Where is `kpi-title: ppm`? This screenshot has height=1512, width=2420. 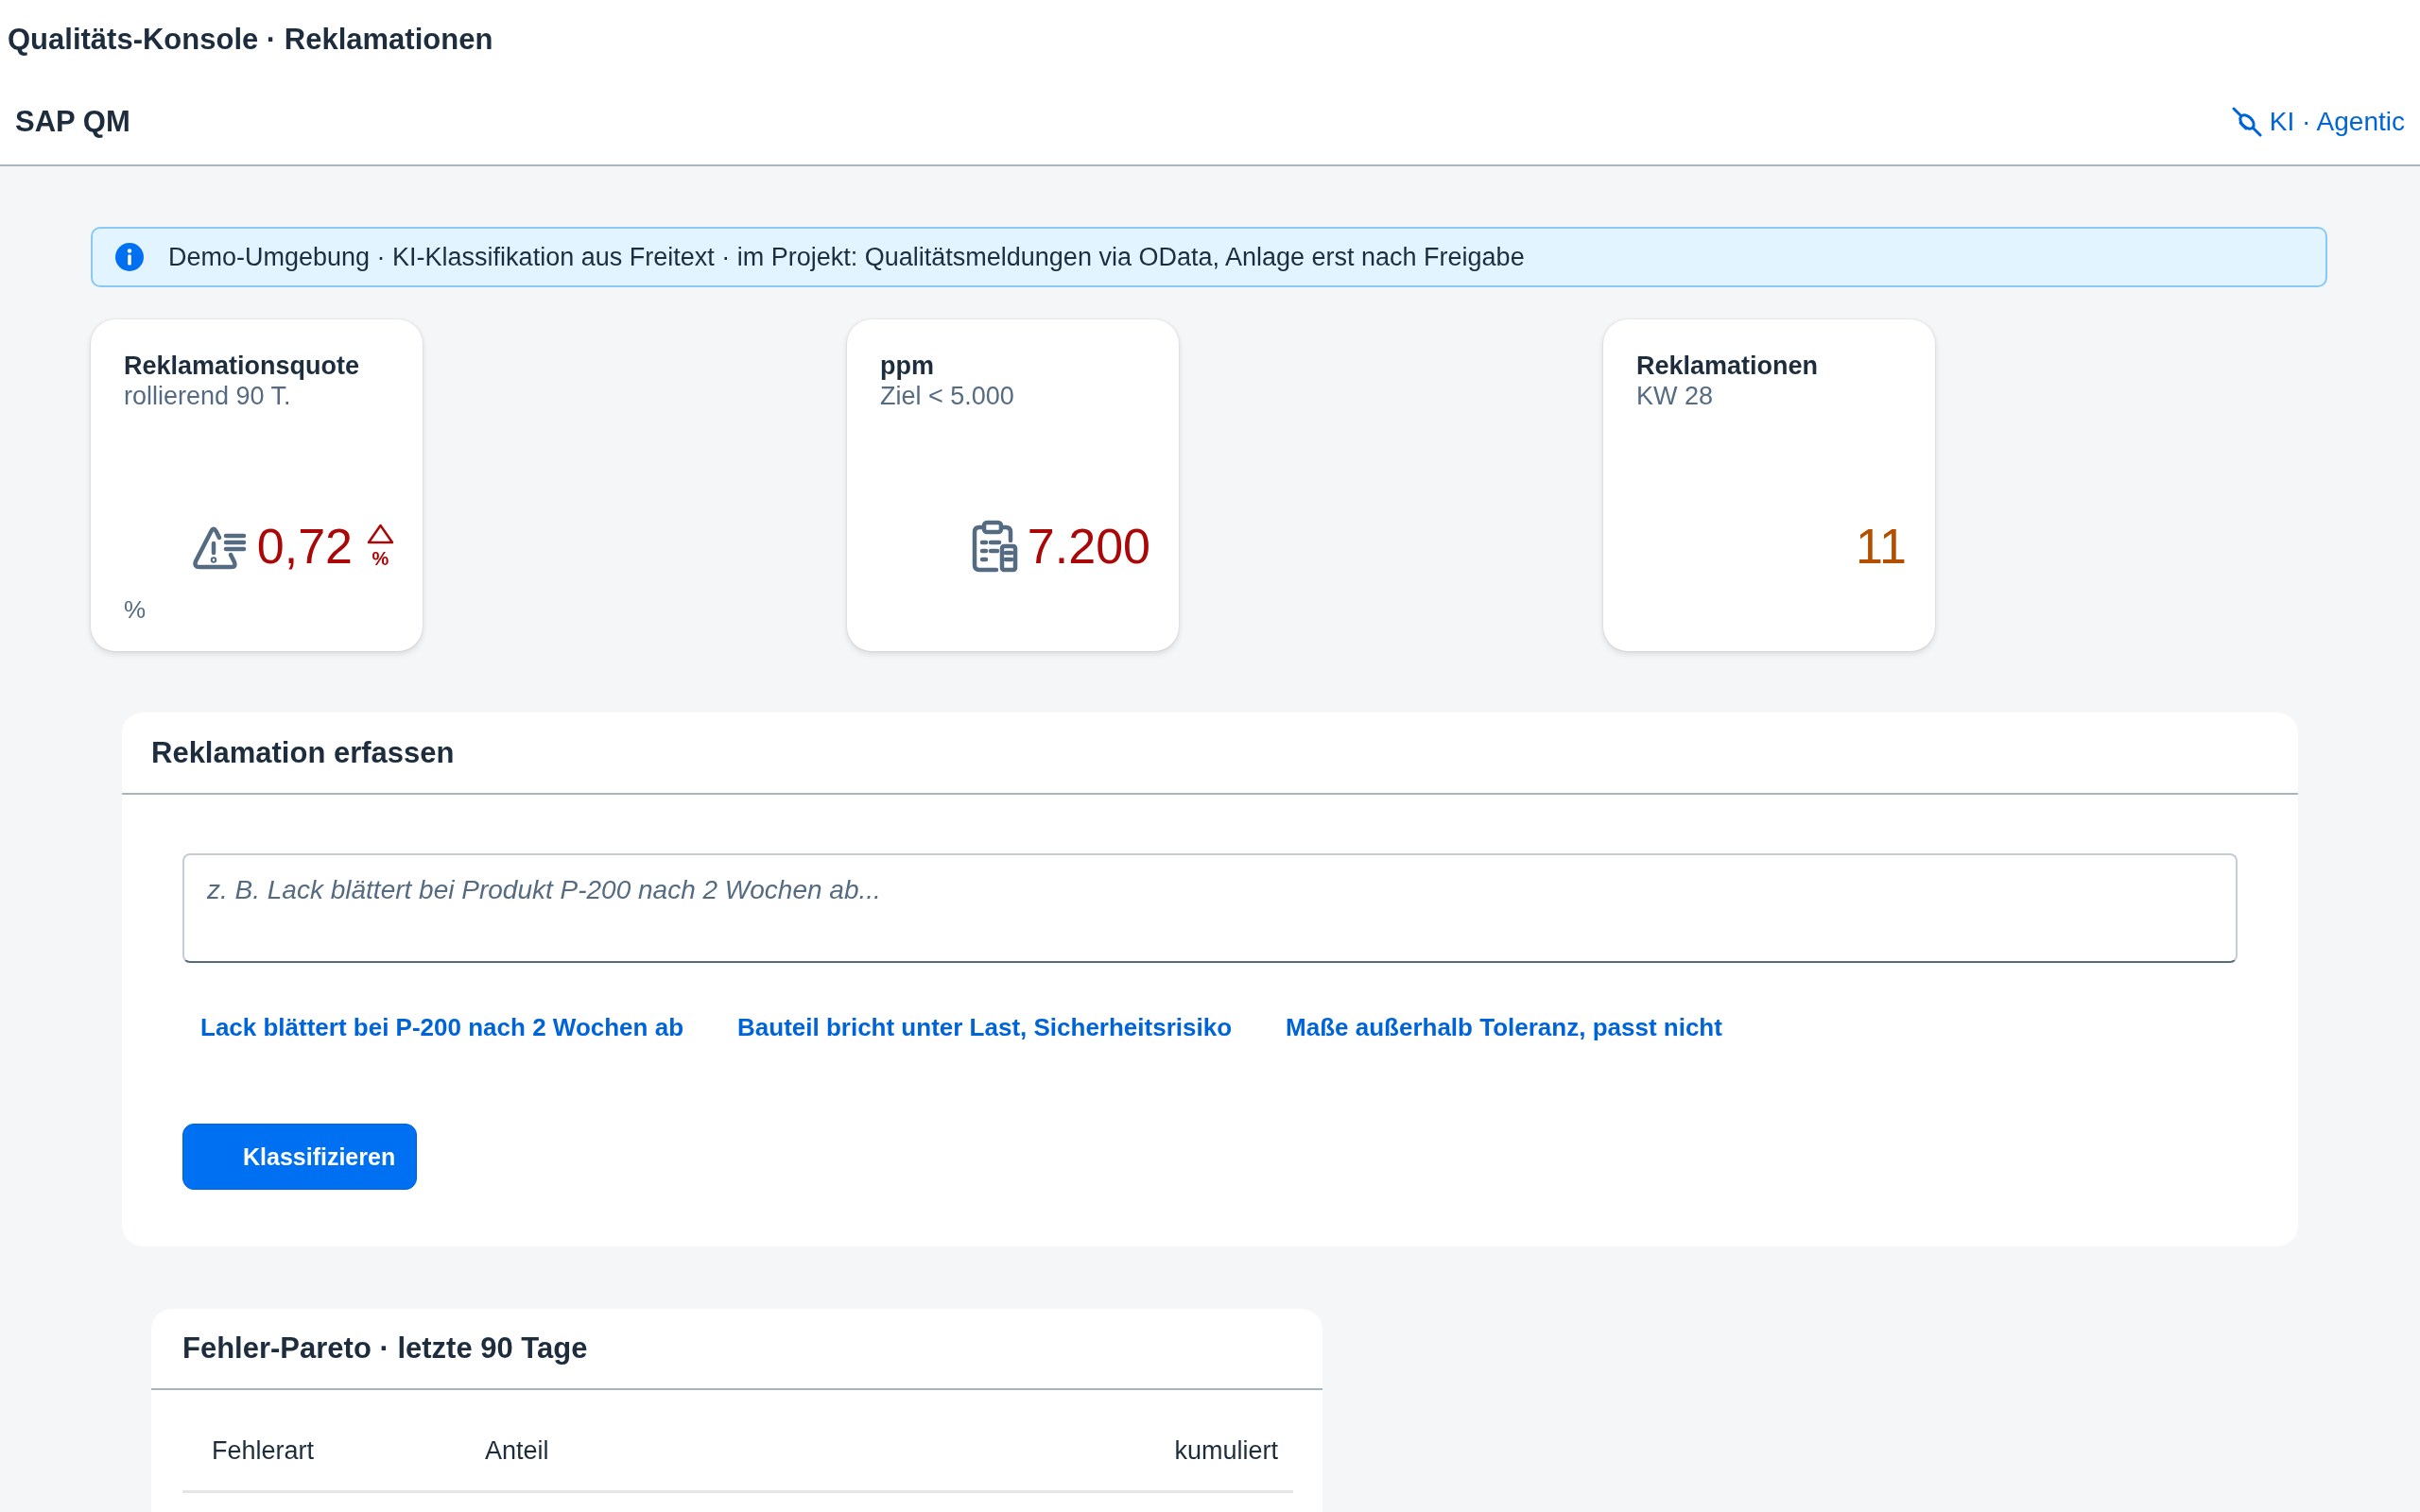 kpi-title: ppm is located at coordinates (907, 366).